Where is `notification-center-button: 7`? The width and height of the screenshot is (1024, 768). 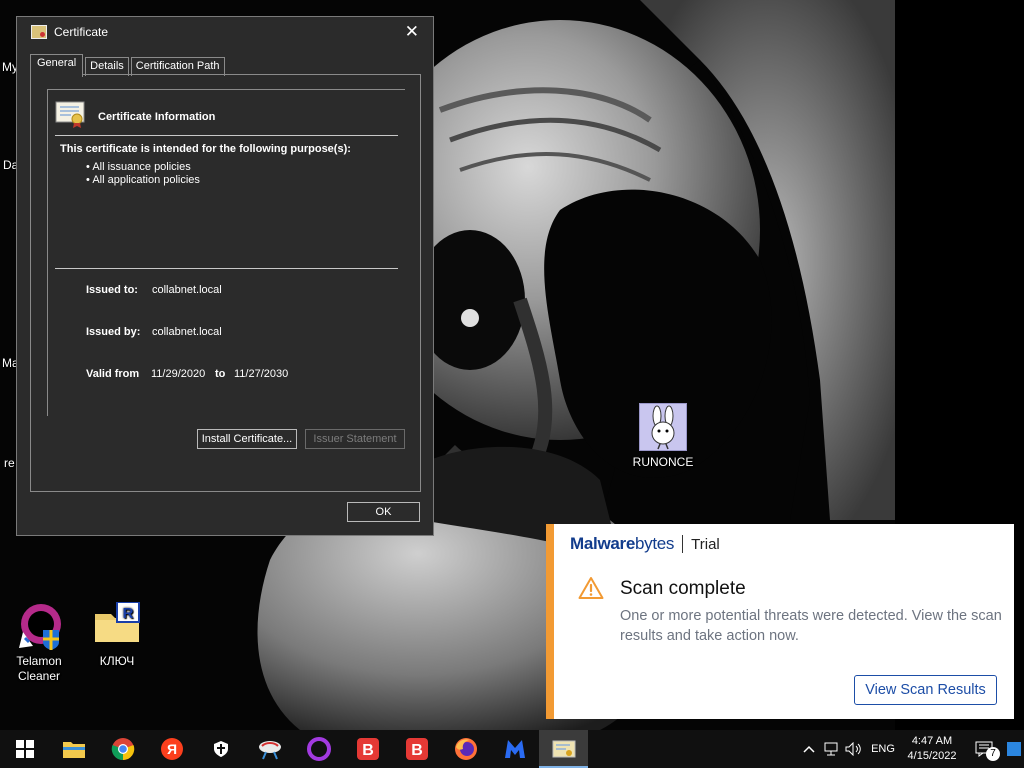
notification-center-button: 7 is located at coordinates (984, 749).